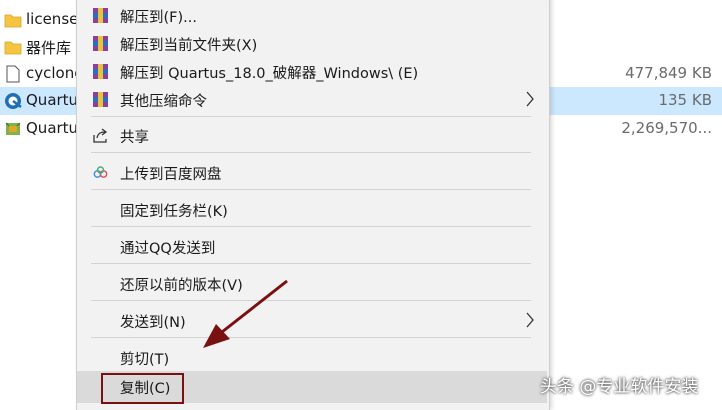 The image size is (722, 410). I want to click on annotation-arrow-icon, so click(245, 313).